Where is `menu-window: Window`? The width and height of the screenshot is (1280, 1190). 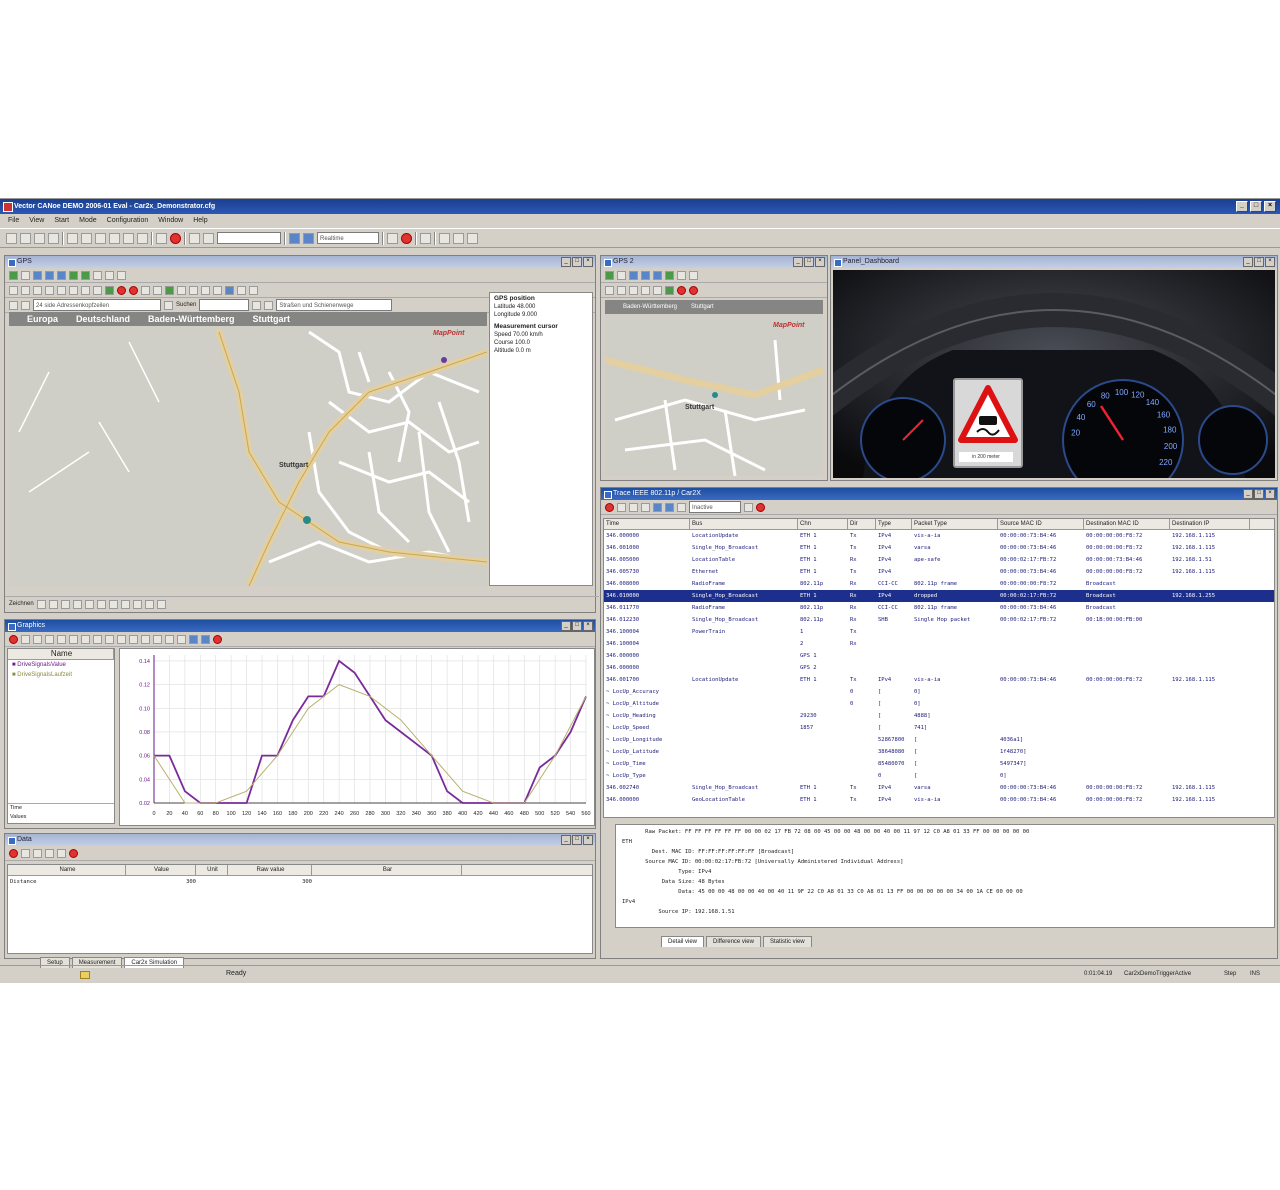 menu-window: Window is located at coordinates (170, 220).